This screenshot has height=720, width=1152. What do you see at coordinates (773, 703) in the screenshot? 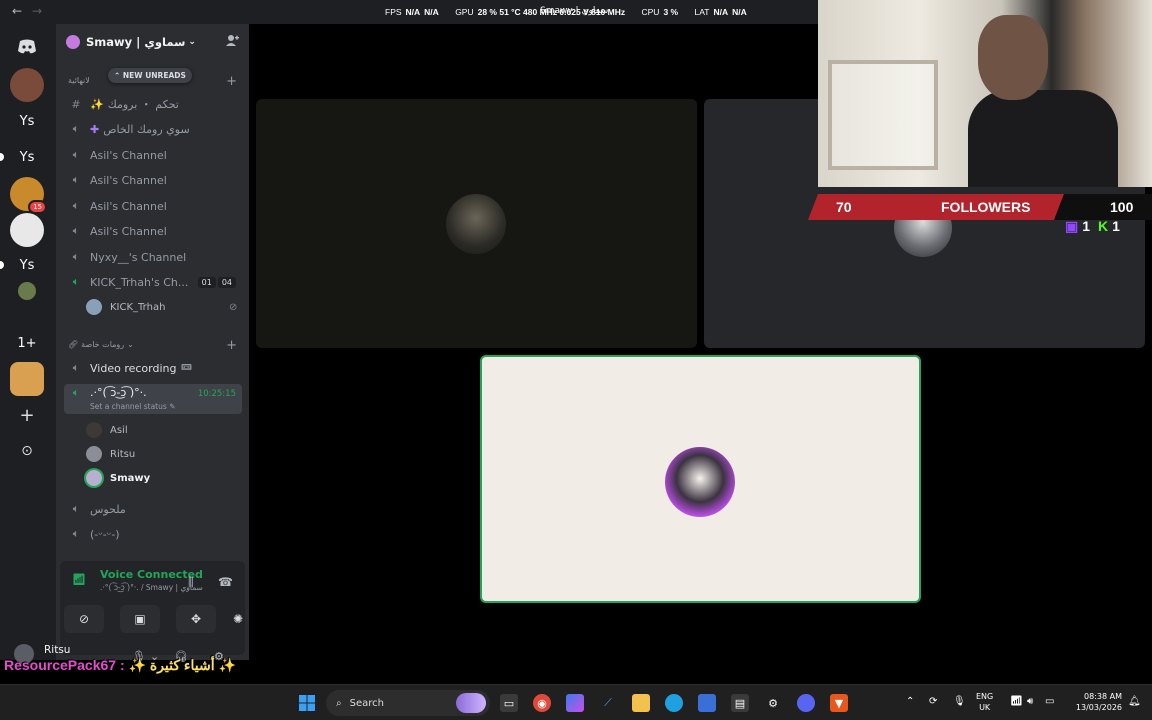
I see `app-icon-2: ⚙︎` at bounding box center [773, 703].